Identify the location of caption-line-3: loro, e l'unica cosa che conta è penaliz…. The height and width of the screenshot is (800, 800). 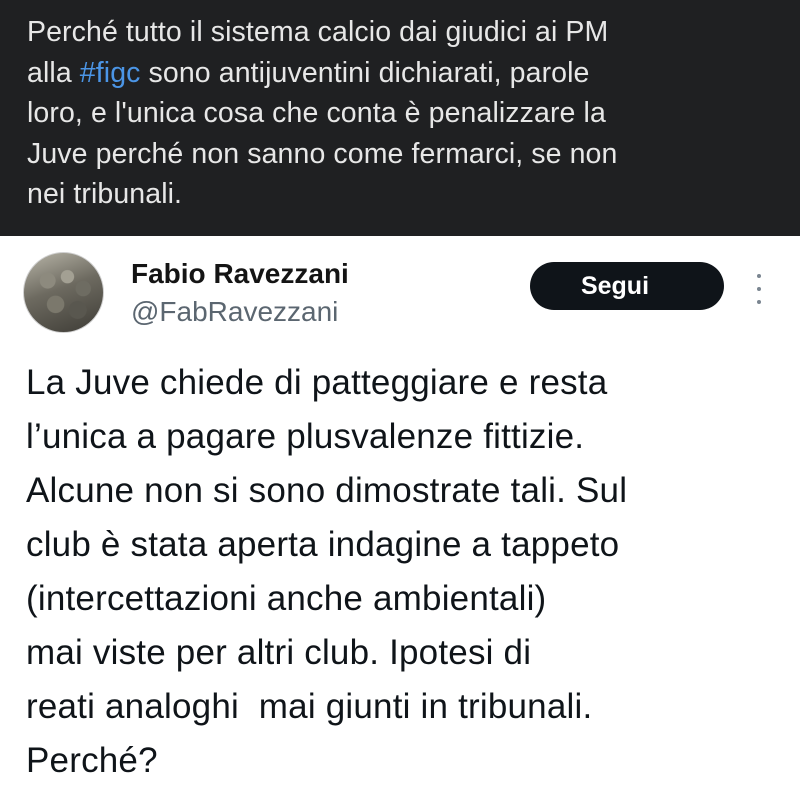
(316, 113).